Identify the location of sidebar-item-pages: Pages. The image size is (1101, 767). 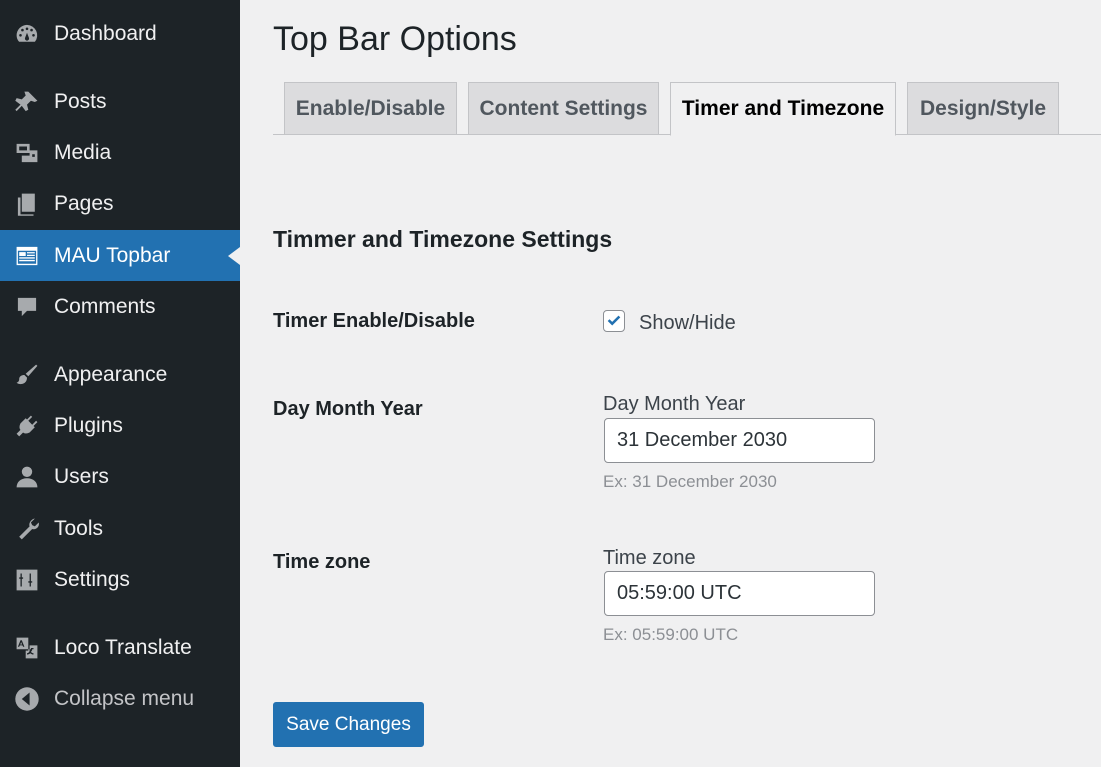
(120, 203).